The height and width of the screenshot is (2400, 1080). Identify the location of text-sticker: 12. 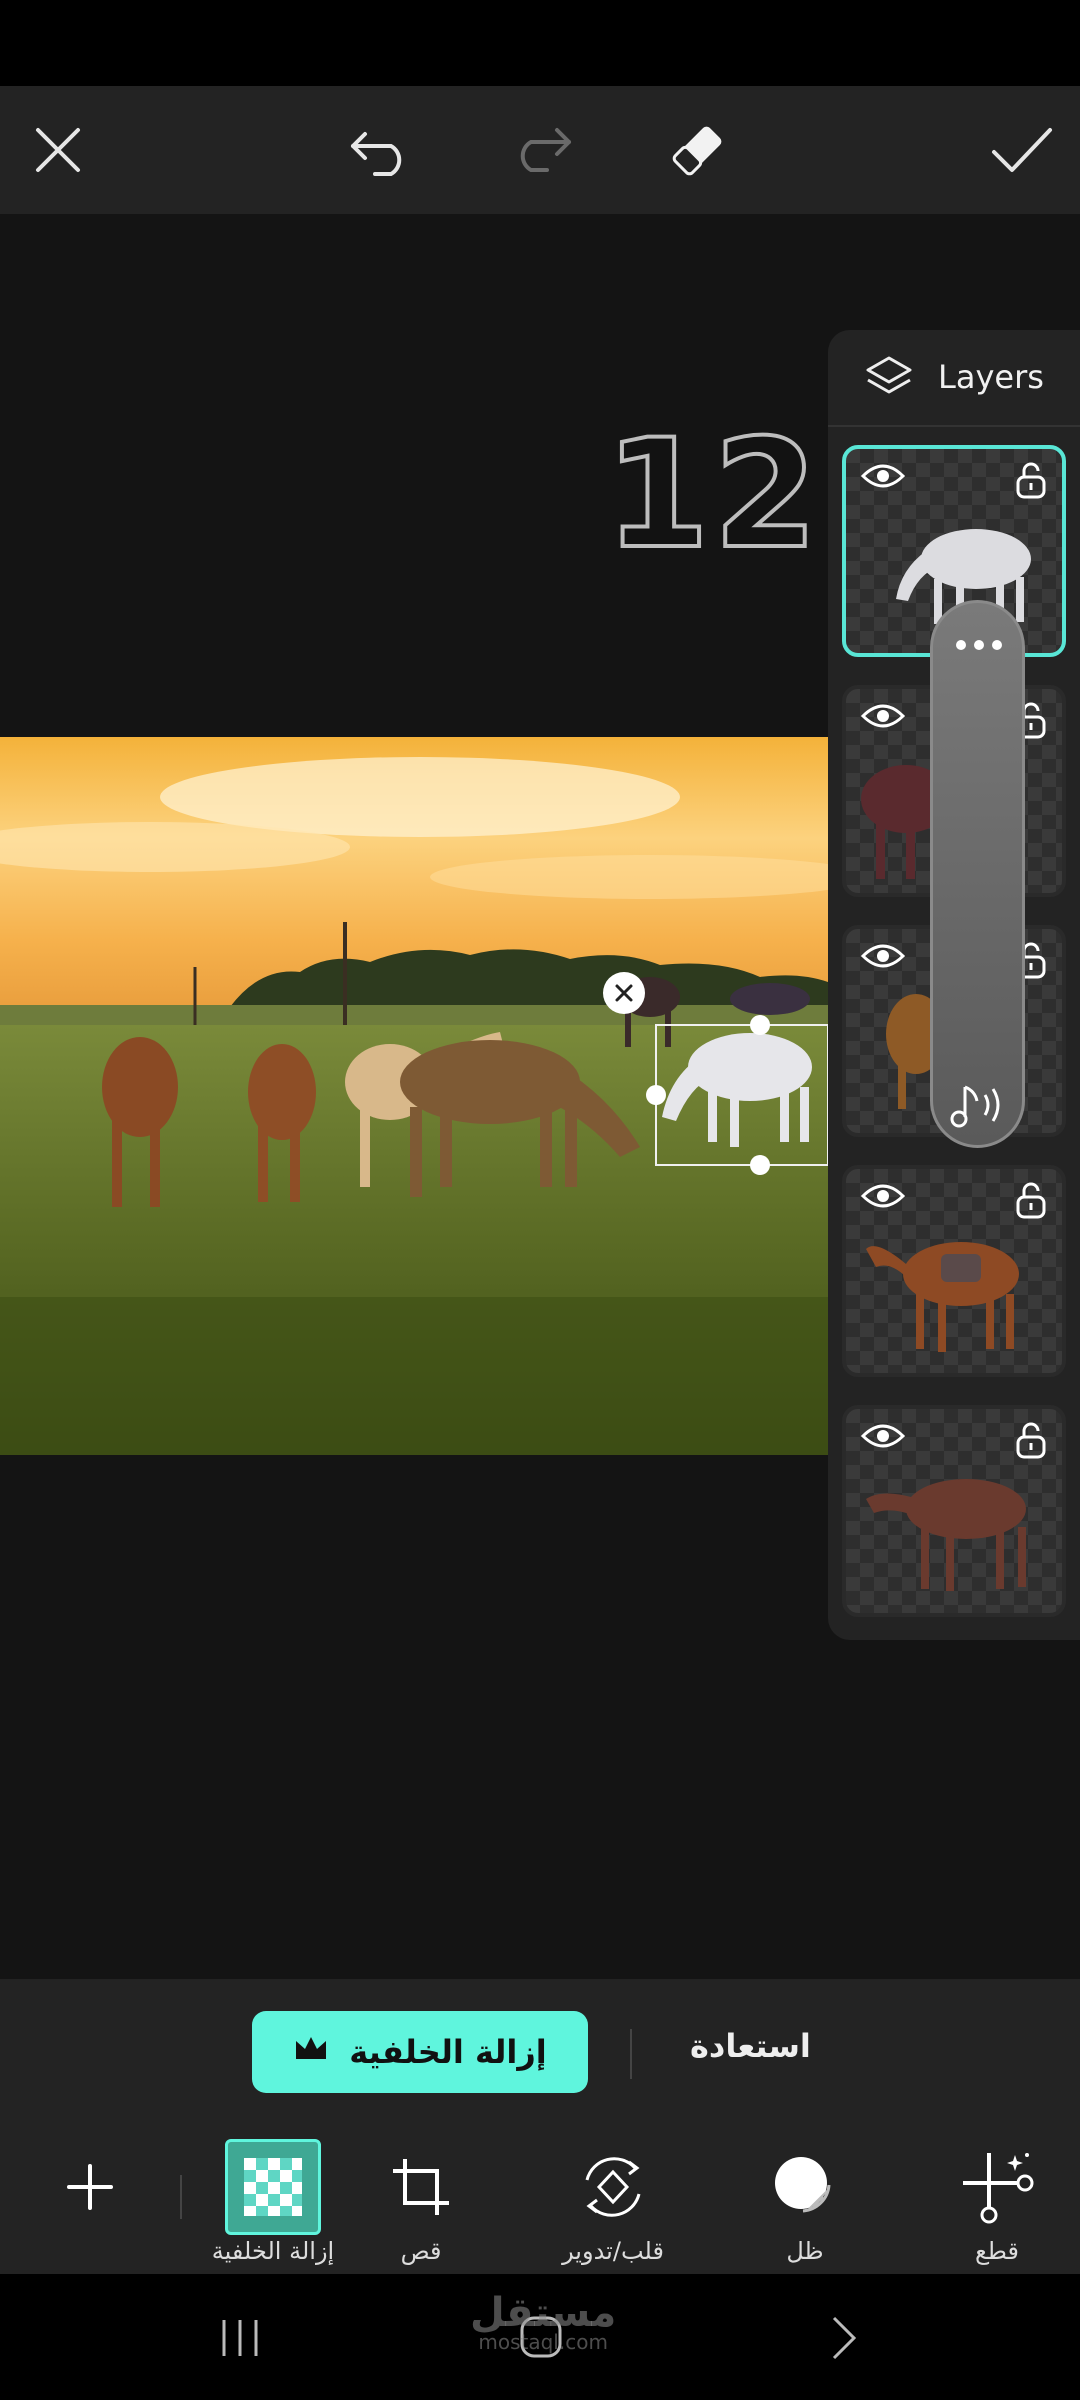
(712, 495).